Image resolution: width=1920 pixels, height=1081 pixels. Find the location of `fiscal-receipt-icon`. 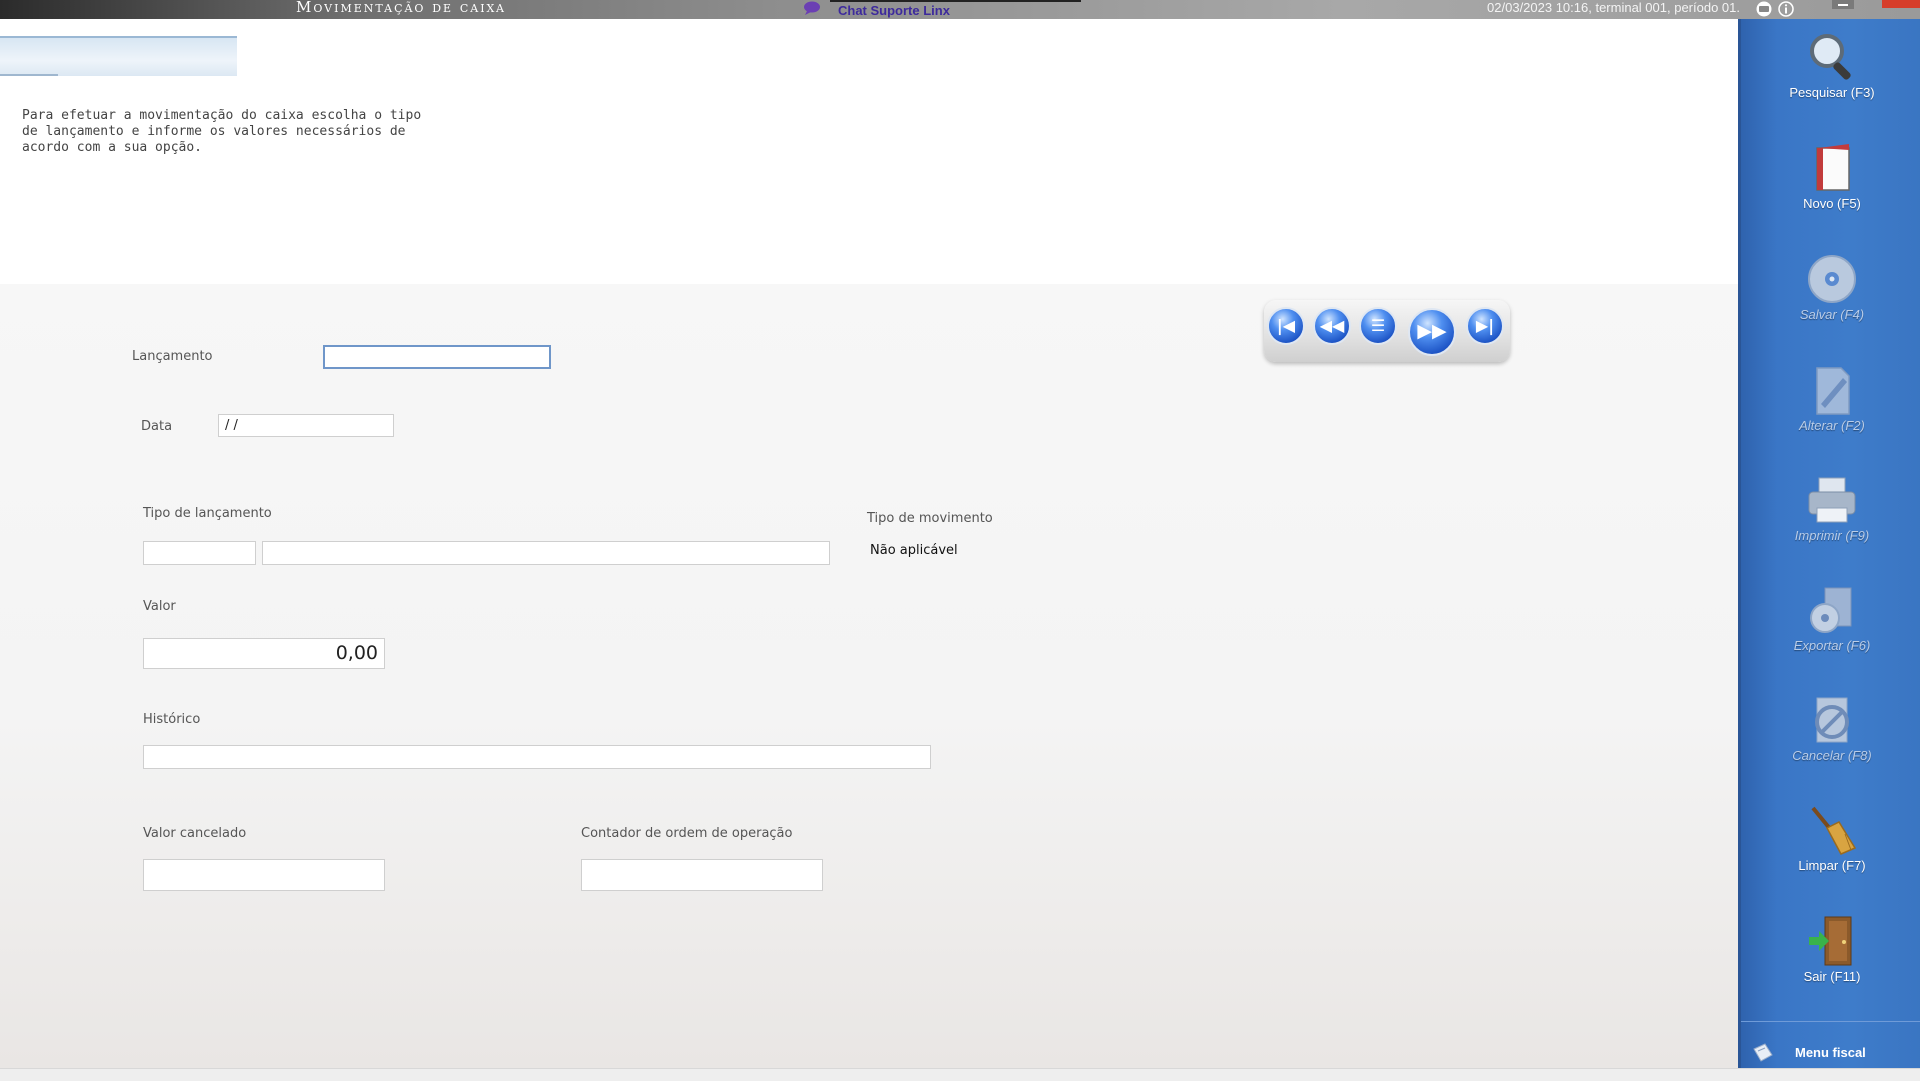

fiscal-receipt-icon is located at coordinates (1763, 1052).